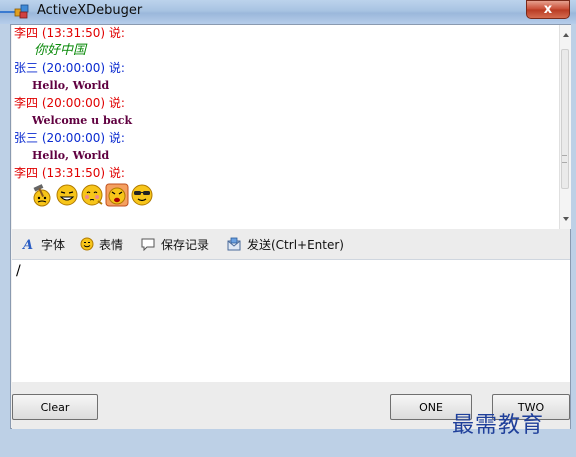 The width and height of the screenshot is (576, 457). What do you see at coordinates (60, 50) in the screenshot?
I see `message-body: 你好中国` at bounding box center [60, 50].